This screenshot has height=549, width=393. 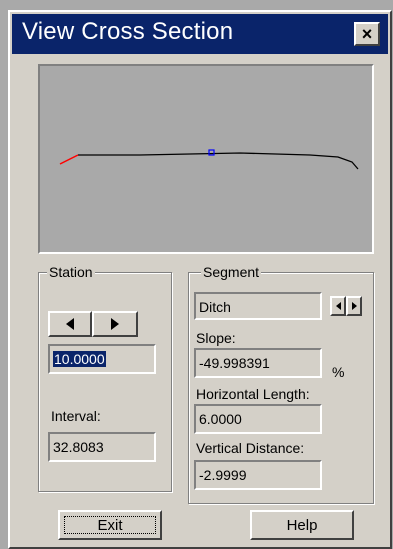 I want to click on cross-section-plot, so click(x=209, y=159).